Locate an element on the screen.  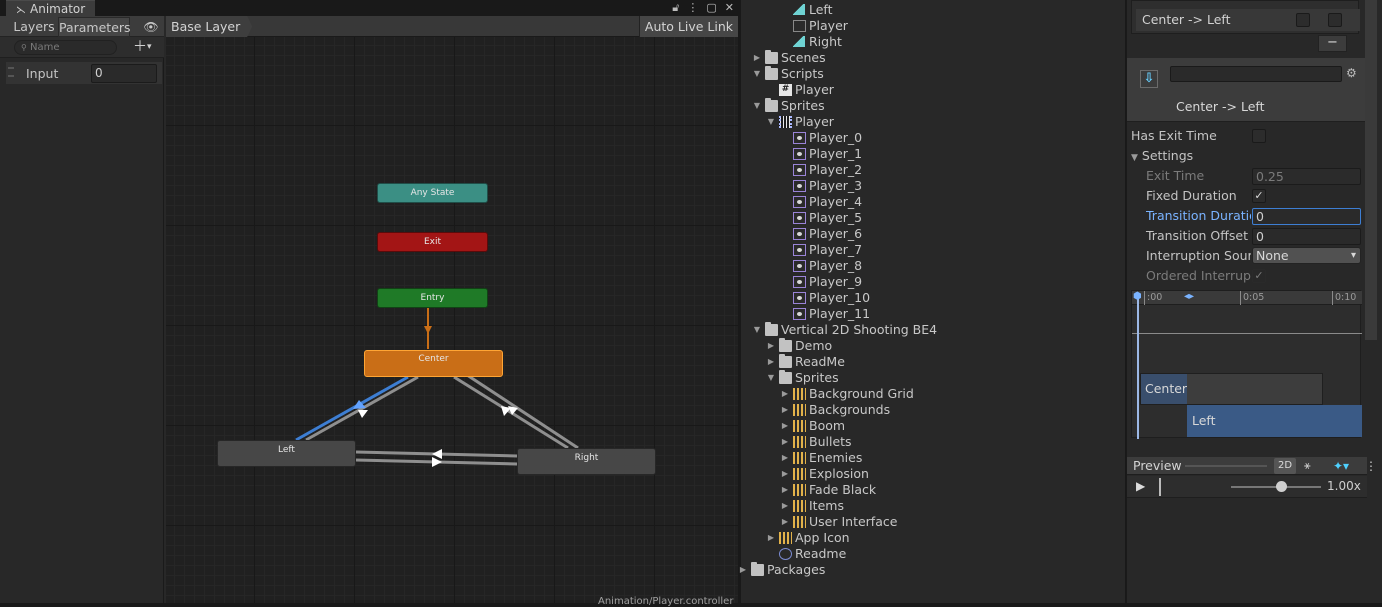
gear-icon: ⚙ is located at coordinates (1351, 73).